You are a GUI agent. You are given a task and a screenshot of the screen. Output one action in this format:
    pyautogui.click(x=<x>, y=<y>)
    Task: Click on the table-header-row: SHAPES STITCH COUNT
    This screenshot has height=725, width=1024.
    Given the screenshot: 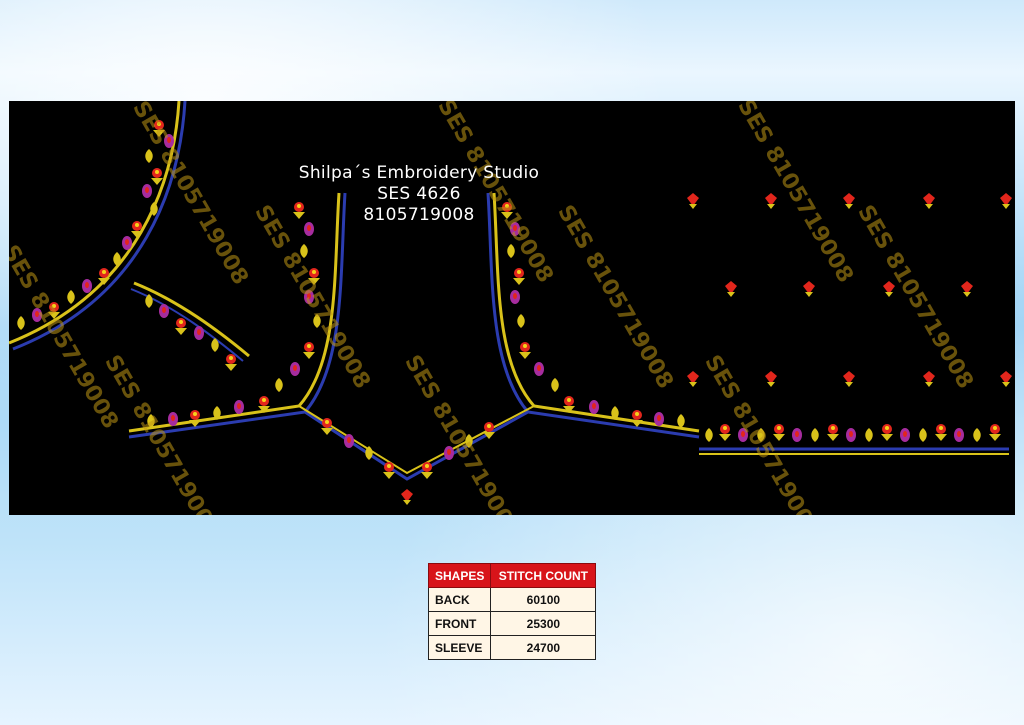 What is the action you would take?
    pyautogui.click(x=512, y=575)
    